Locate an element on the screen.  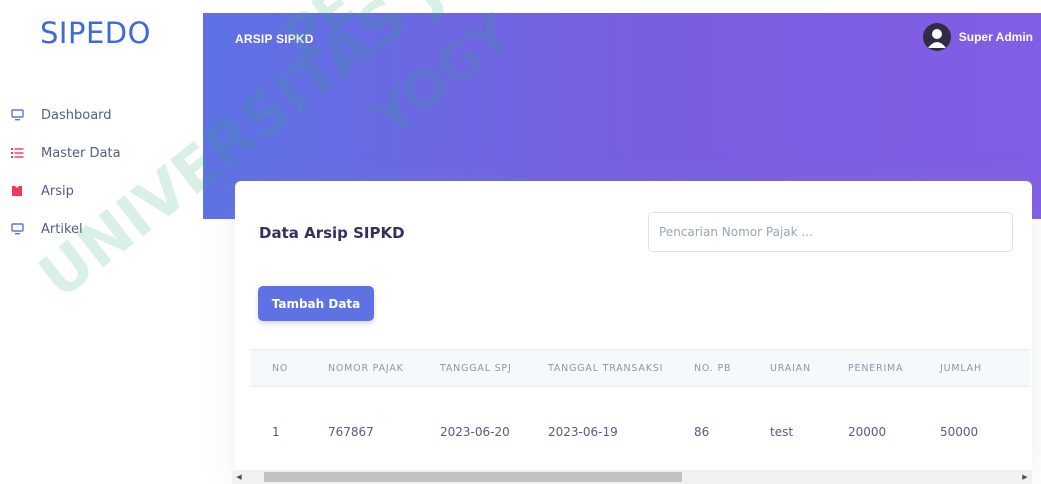
column-header-jumlah: JUMLAH is located at coordinates (974, 368).